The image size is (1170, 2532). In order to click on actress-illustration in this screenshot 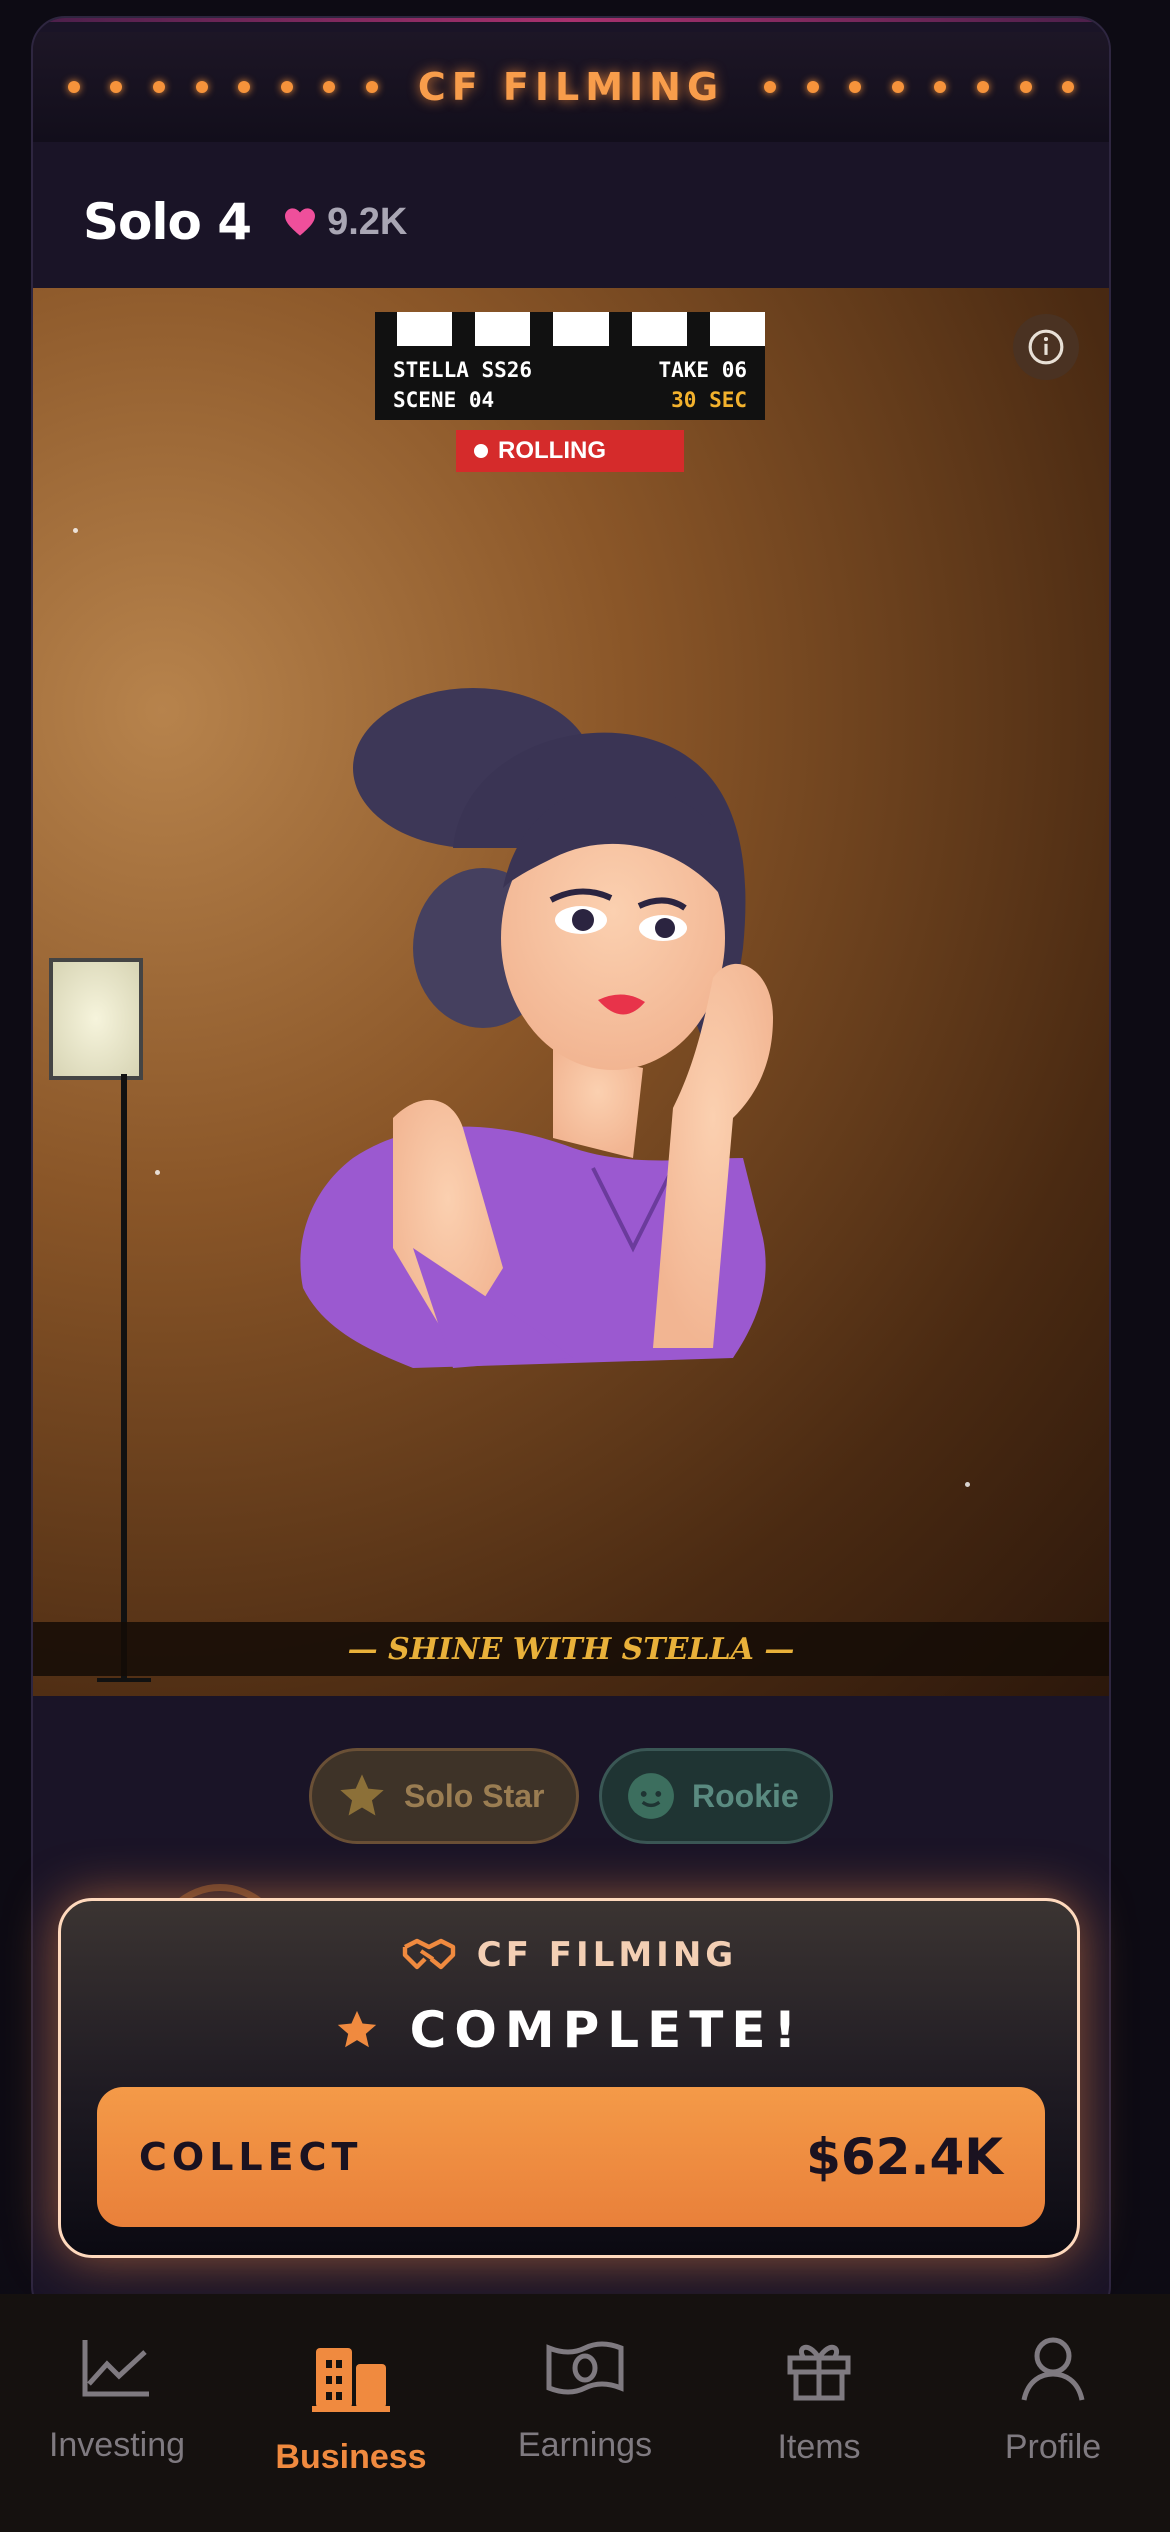, I will do `click(536, 1028)`.